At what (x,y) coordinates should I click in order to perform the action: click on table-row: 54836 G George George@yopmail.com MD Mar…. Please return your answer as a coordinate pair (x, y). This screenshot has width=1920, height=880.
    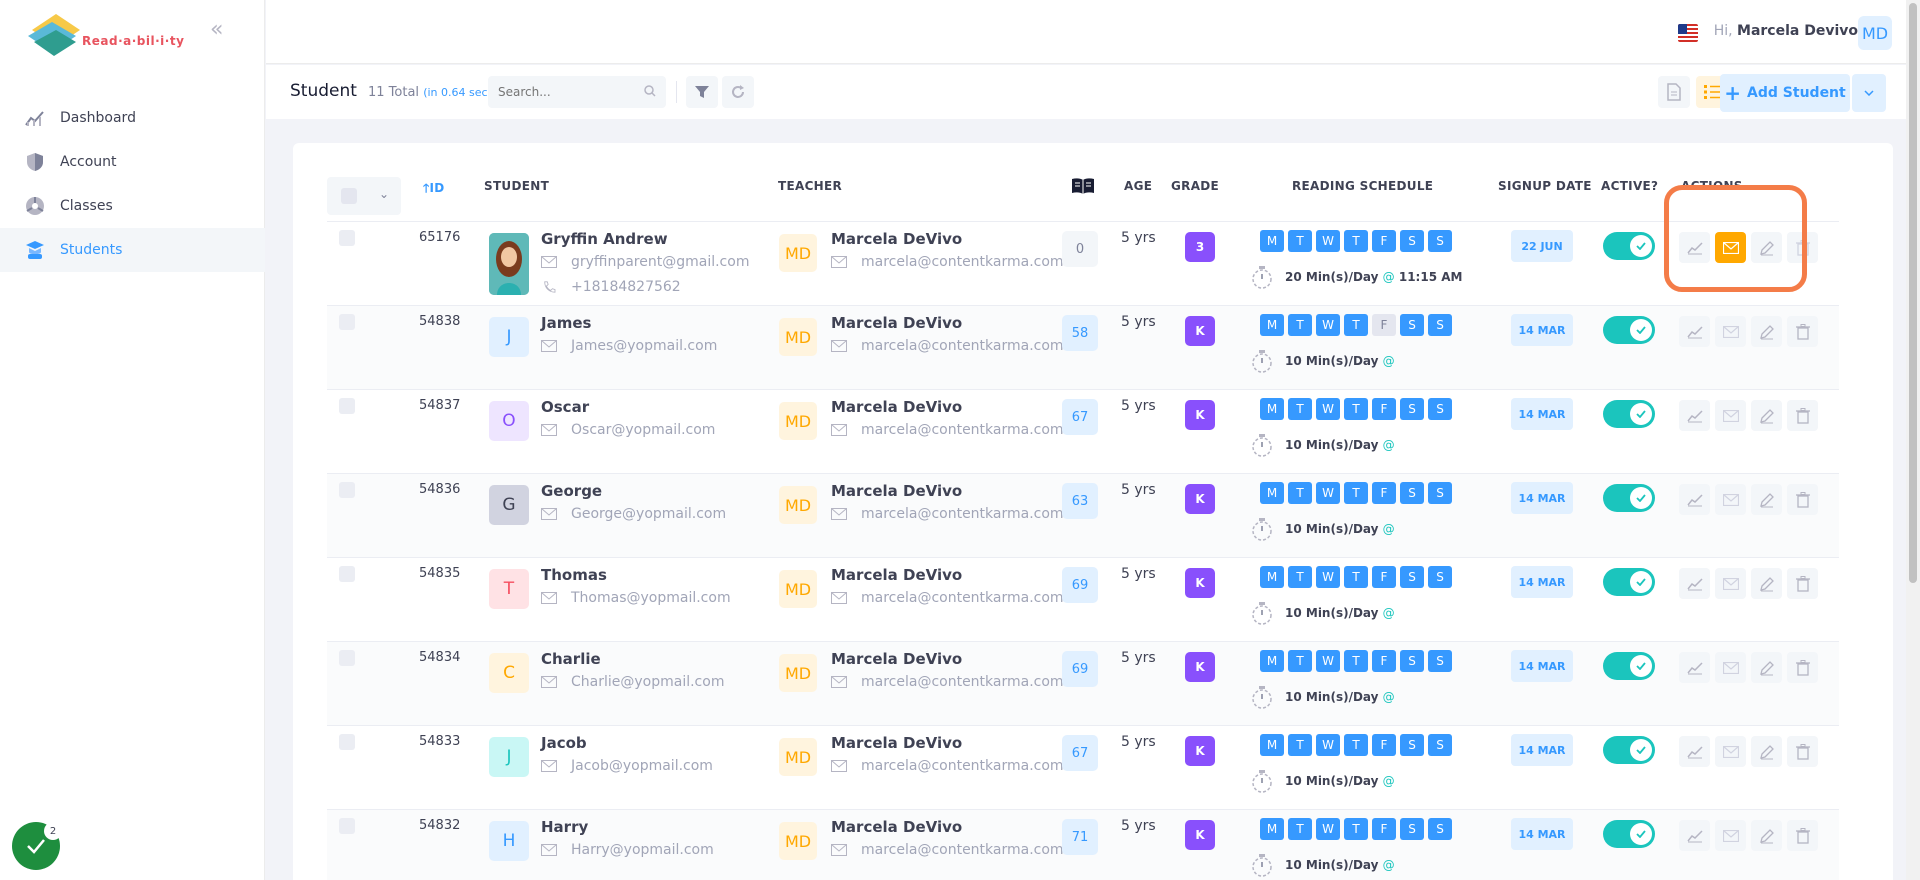
    Looking at the image, I should click on (1083, 516).